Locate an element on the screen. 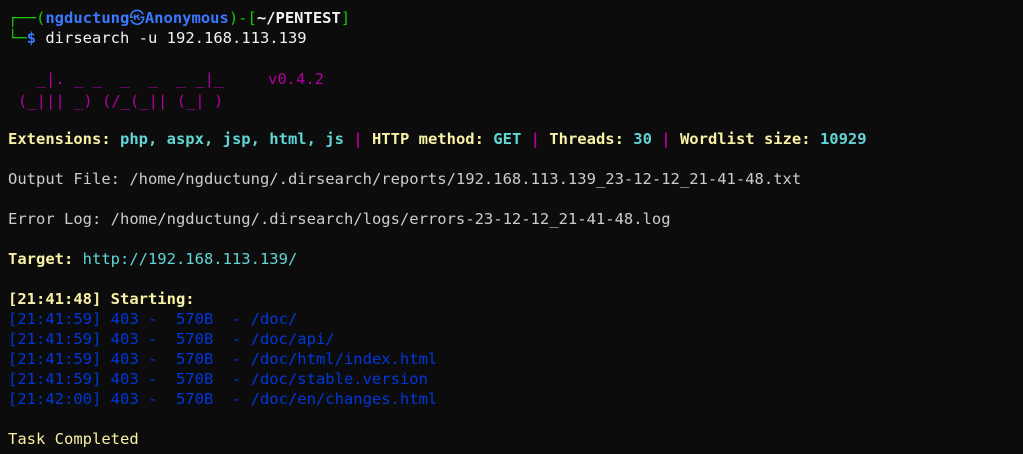 This screenshot has height=454, width=1023. prompt-box-top: ┌──( is located at coordinates (27, 18).